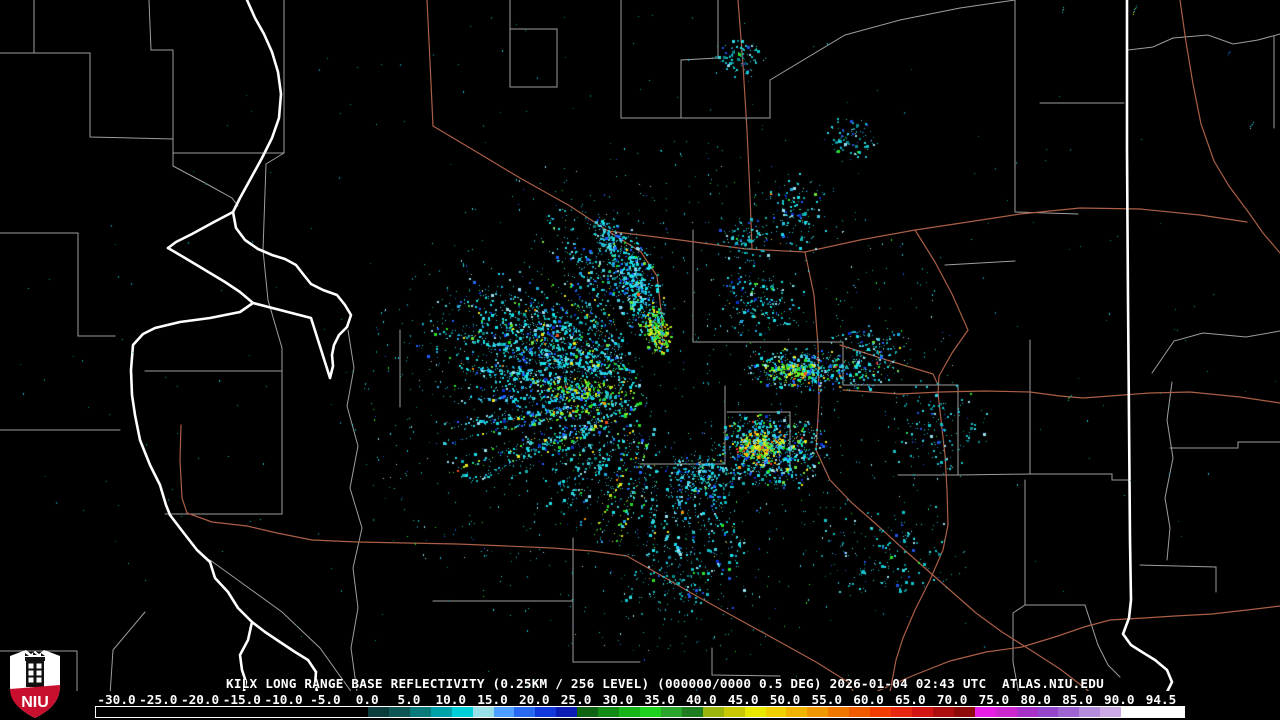  What do you see at coordinates (868, 699) in the screenshot?
I see `scale-tick-label: 60.0` at bounding box center [868, 699].